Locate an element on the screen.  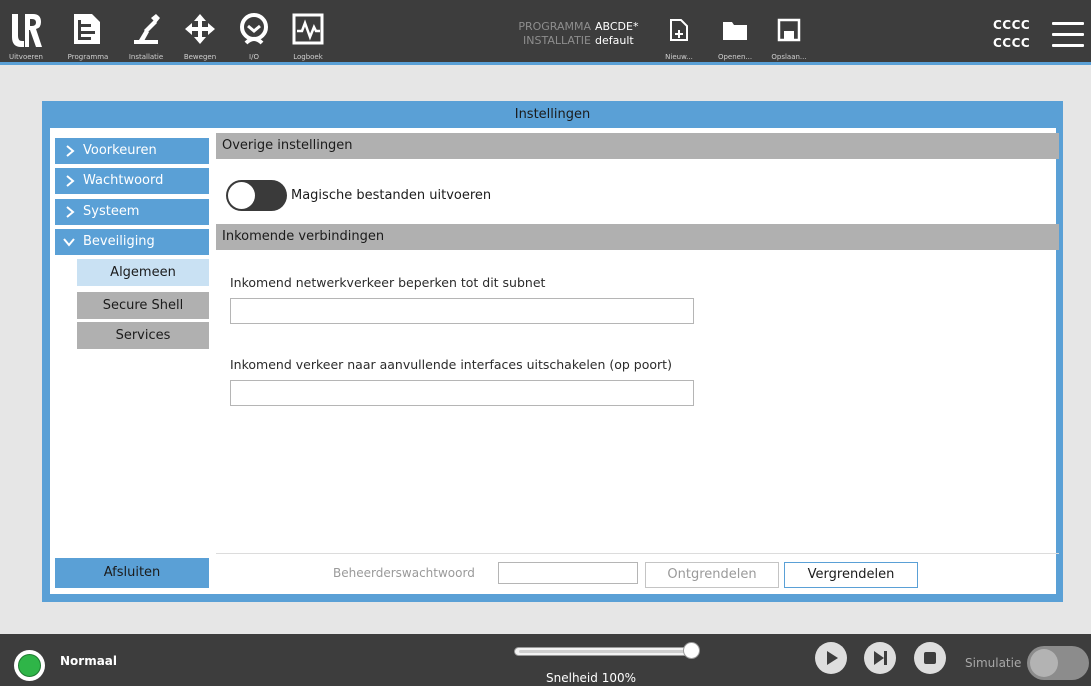
stop-icon is located at coordinates (930, 658).